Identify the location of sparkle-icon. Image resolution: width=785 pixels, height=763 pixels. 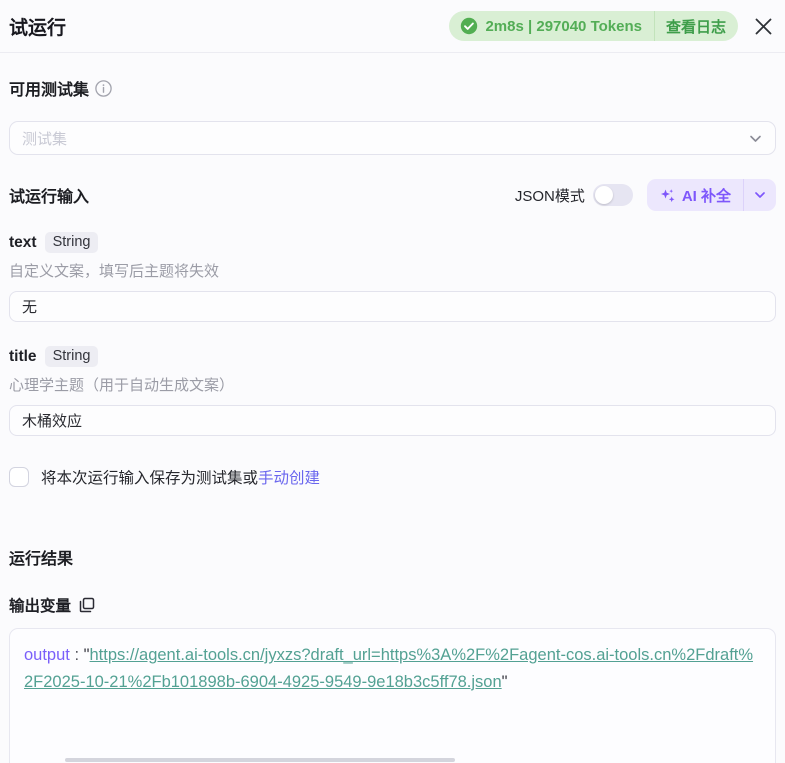
(667, 195).